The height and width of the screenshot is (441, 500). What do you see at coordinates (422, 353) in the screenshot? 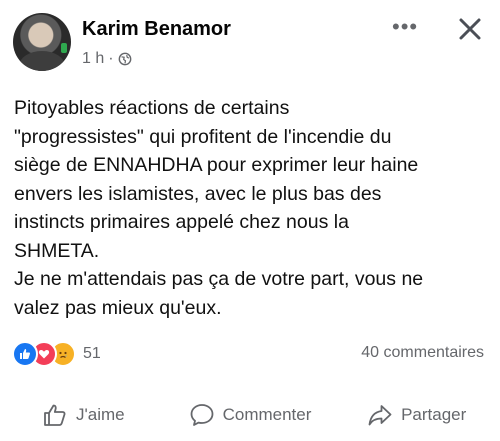
I see `comments-count: 40 commentaires` at bounding box center [422, 353].